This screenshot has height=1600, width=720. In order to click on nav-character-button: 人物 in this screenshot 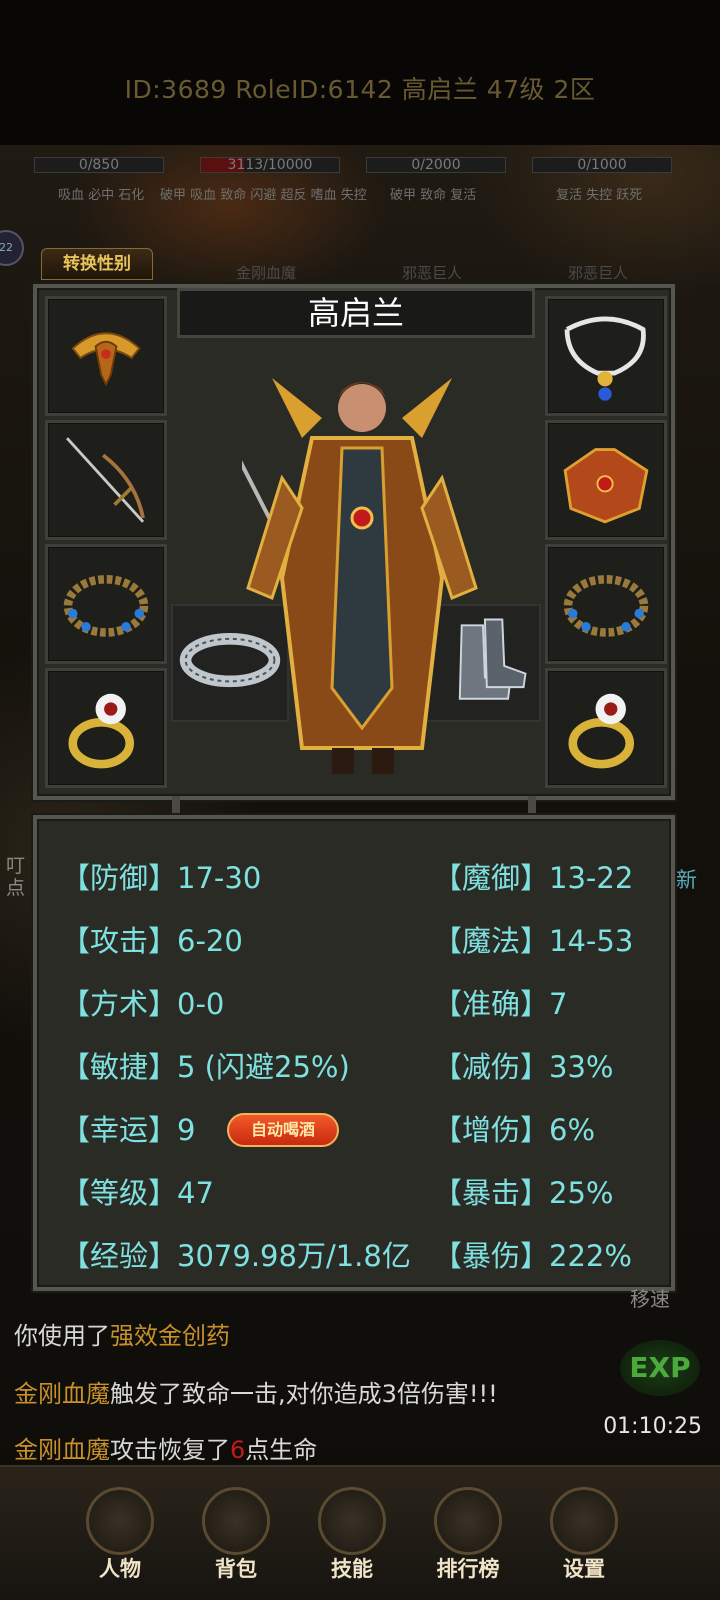, I will do `click(120, 1537)`.